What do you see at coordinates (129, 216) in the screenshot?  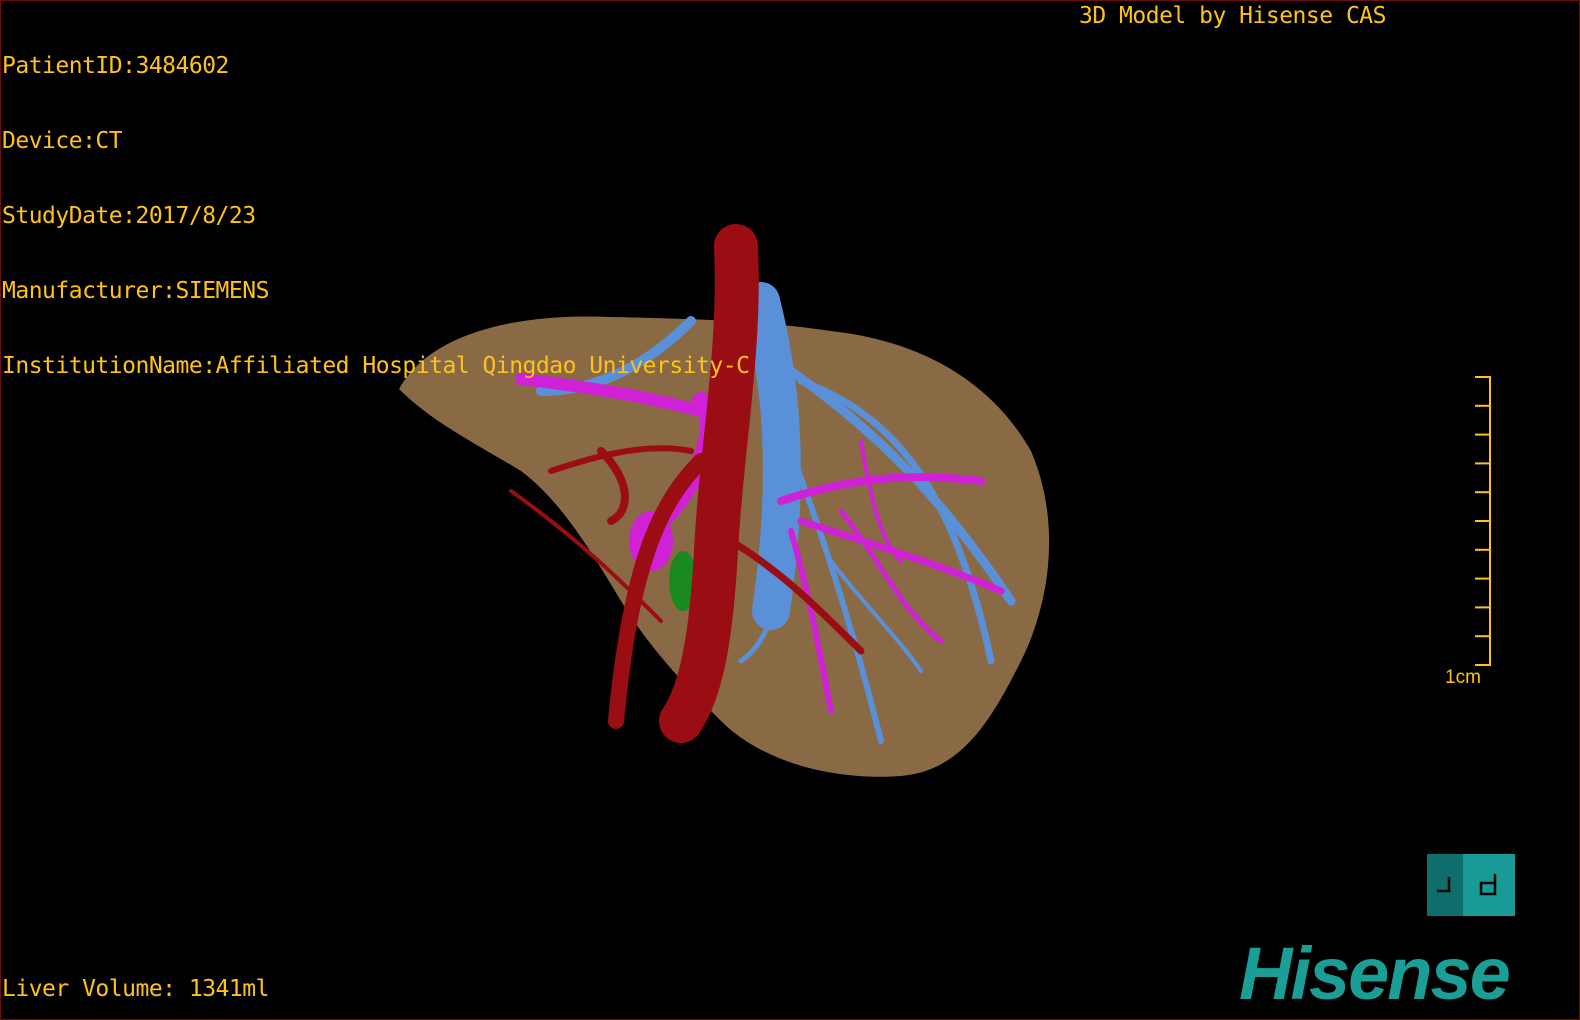 I see `study-date: StudyDate:2017/8/23` at bounding box center [129, 216].